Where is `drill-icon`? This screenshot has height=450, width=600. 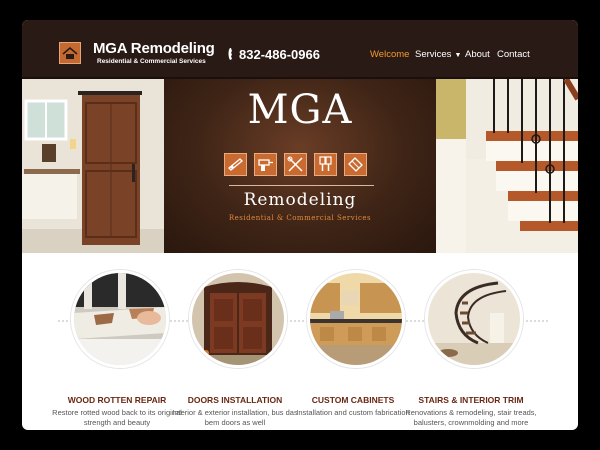
drill-icon is located at coordinates (265, 164).